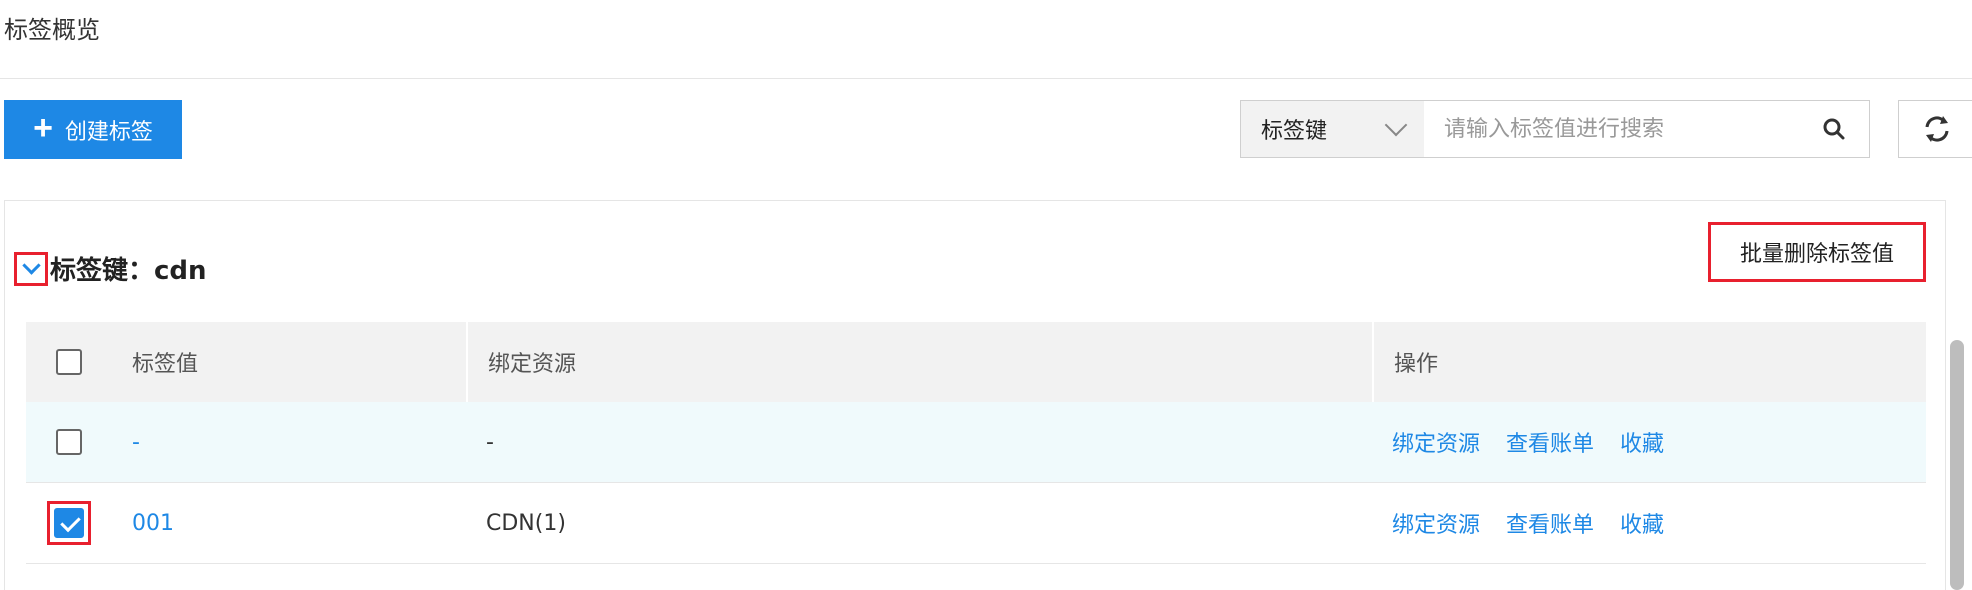 The width and height of the screenshot is (1972, 590). I want to click on tag-group-header: 标签键：cdn, so click(110, 268).